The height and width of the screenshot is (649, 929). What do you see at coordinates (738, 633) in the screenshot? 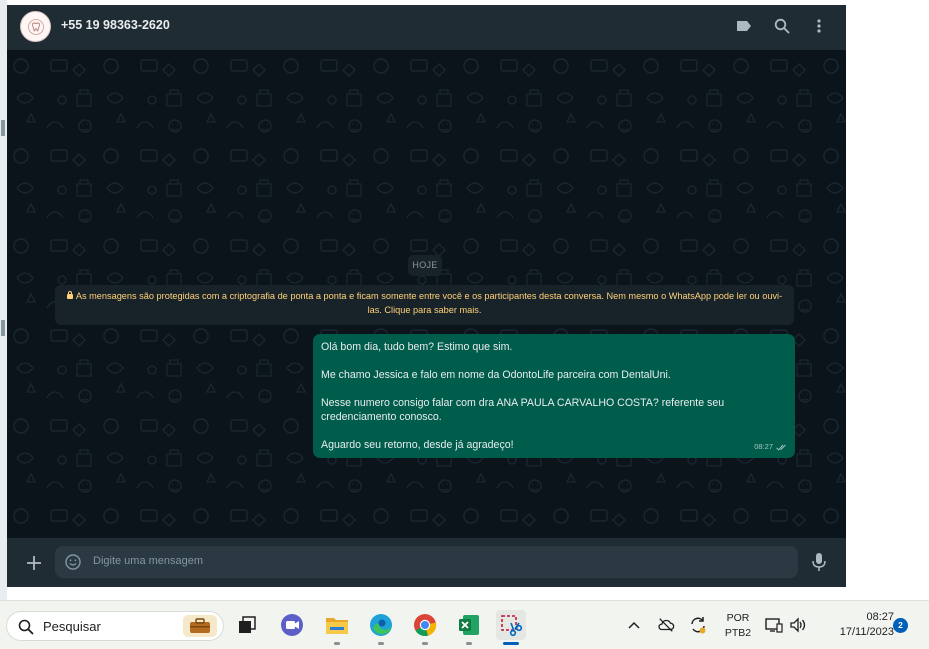
I see `keyboard-layout: PTB2` at bounding box center [738, 633].